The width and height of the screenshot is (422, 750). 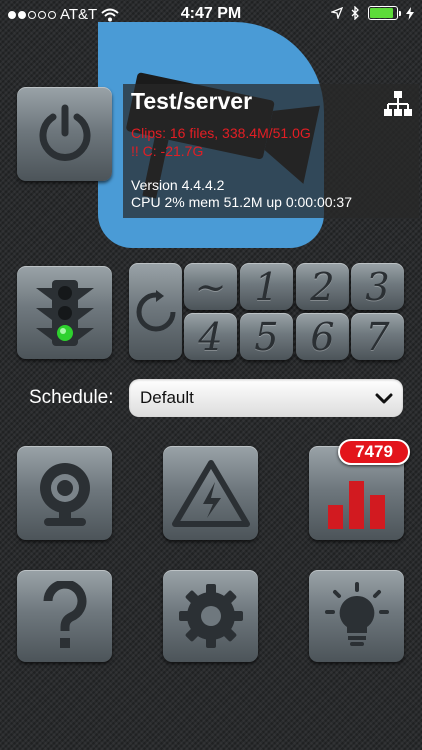 I want to click on profile-key-label: 1, so click(x=266, y=286).